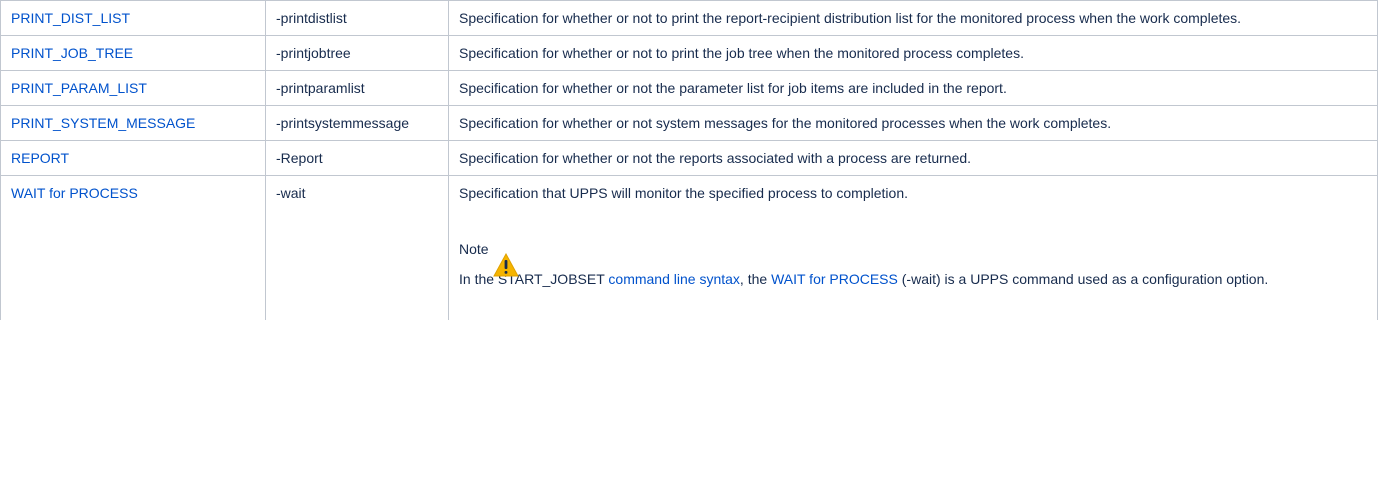 The image size is (1383, 477). I want to click on parameter-name-cell: PRINT_PARAM_LIST, so click(133, 88).